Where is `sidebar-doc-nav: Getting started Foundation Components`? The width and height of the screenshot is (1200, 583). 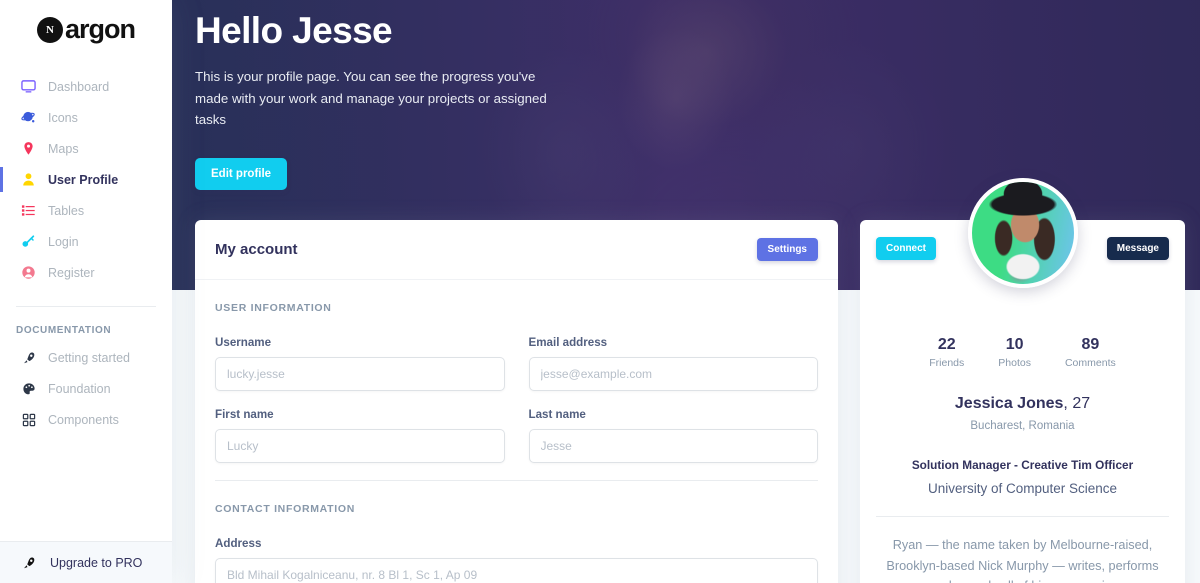 sidebar-doc-nav: Getting started Foundation Components is located at coordinates (86, 388).